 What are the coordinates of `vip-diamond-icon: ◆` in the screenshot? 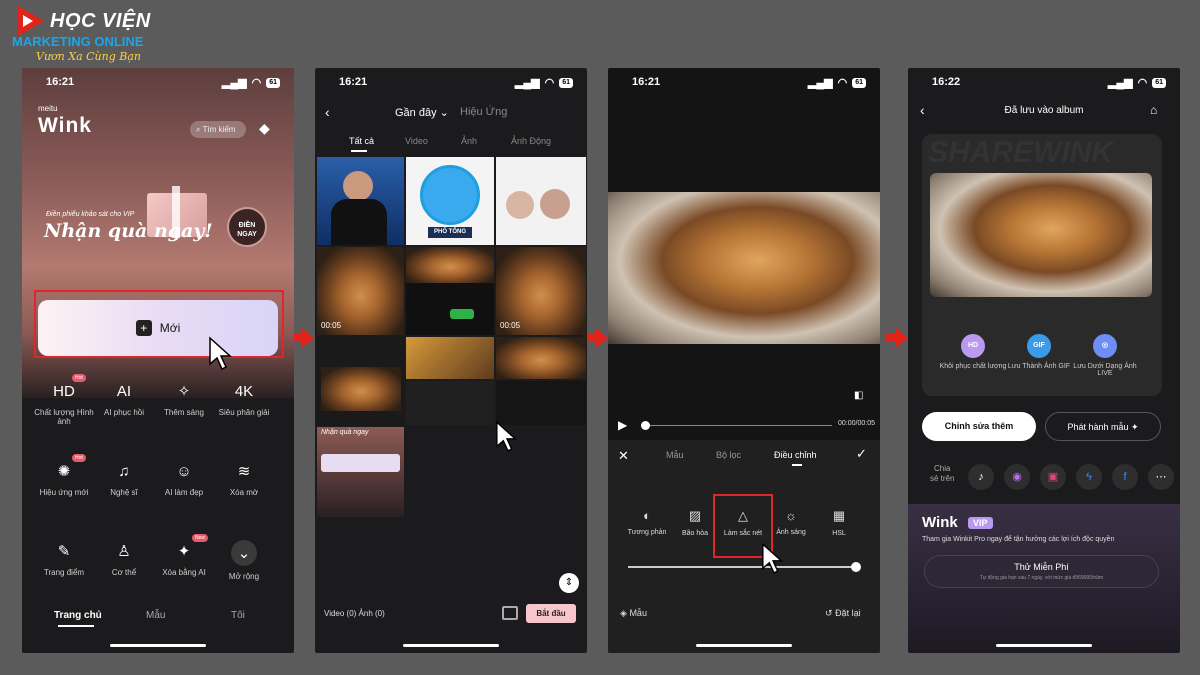 It's located at (264, 128).